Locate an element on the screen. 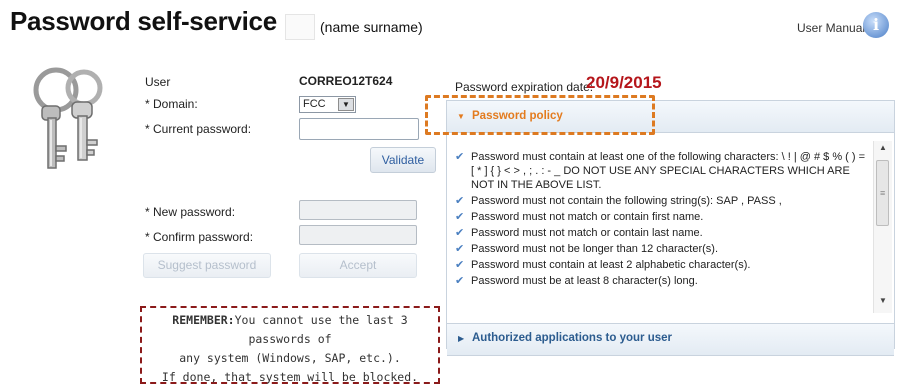 Image resolution: width=900 pixels, height=391 pixels. expiration-label: Password expiration date: is located at coordinates (524, 87).